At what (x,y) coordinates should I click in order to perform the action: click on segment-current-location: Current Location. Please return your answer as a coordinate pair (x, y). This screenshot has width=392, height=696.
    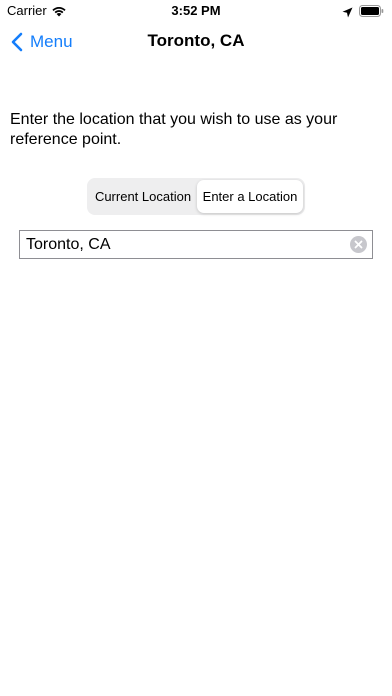
    Looking at the image, I should click on (143, 196).